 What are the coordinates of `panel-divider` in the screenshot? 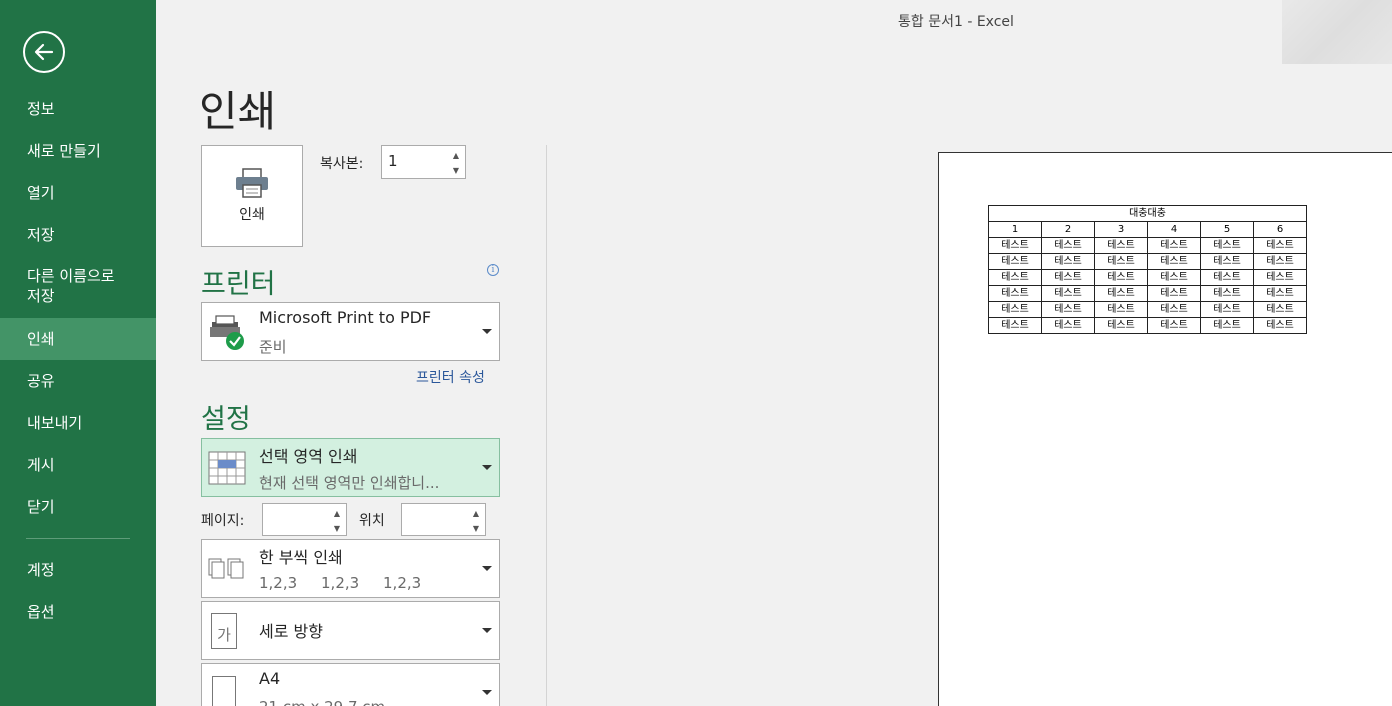 It's located at (546, 425).